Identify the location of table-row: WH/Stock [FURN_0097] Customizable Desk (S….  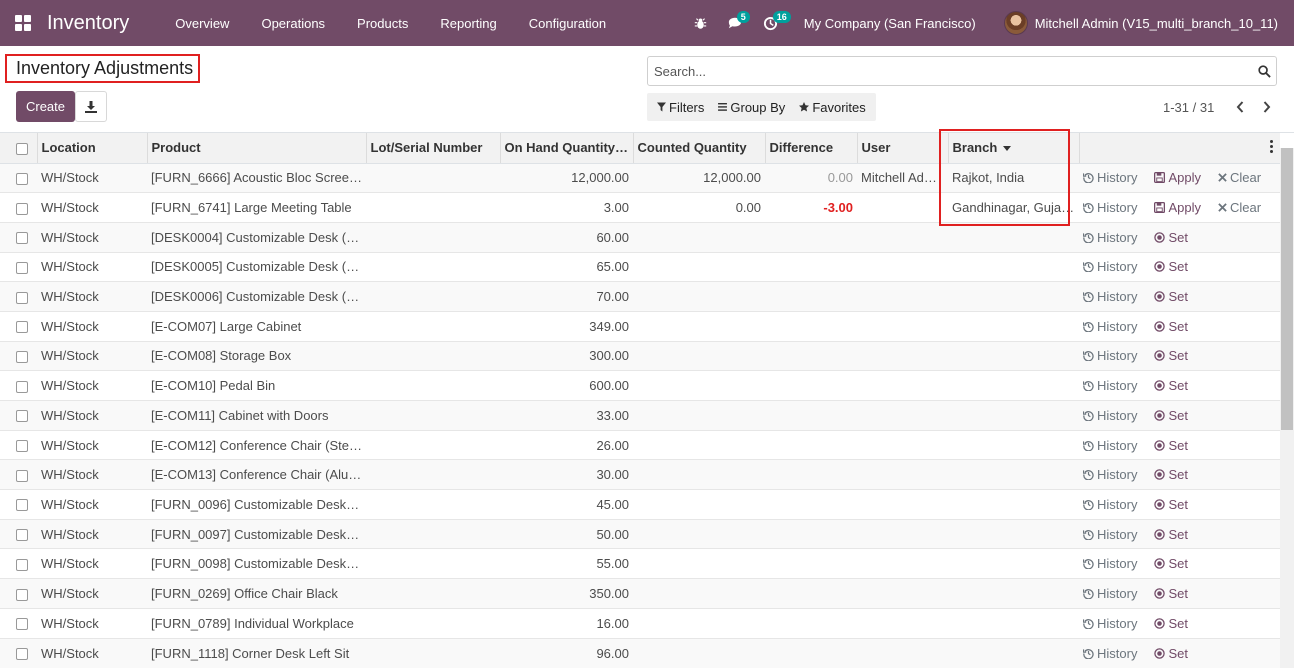
(640, 533).